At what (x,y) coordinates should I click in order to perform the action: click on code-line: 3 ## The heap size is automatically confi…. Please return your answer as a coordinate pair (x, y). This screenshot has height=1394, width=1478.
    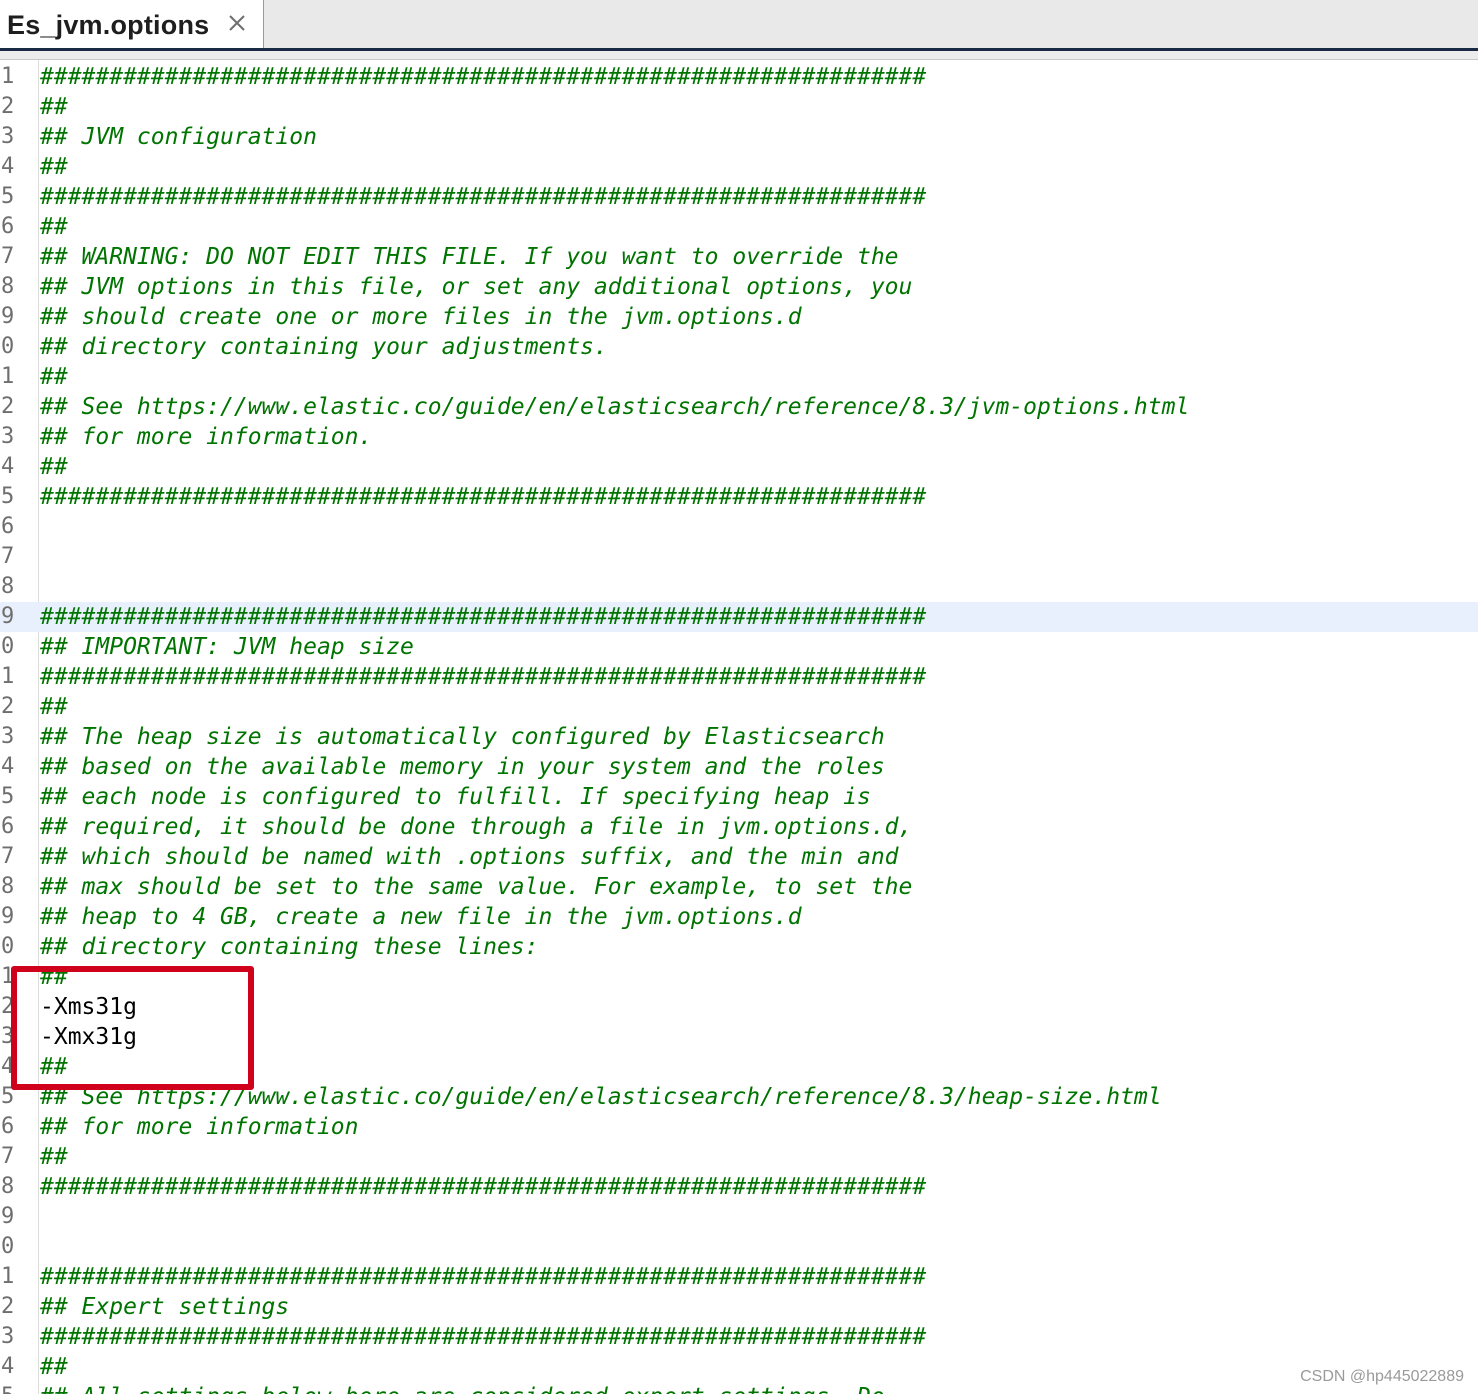
    Looking at the image, I should click on (739, 737).